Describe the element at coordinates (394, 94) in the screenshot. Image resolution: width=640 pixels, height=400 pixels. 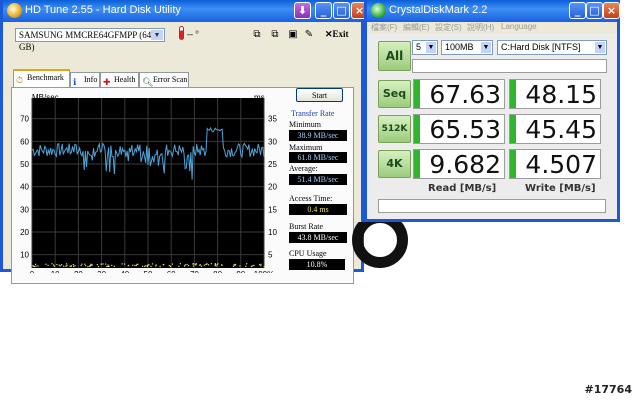
I see `seq-button: Seq` at that location.